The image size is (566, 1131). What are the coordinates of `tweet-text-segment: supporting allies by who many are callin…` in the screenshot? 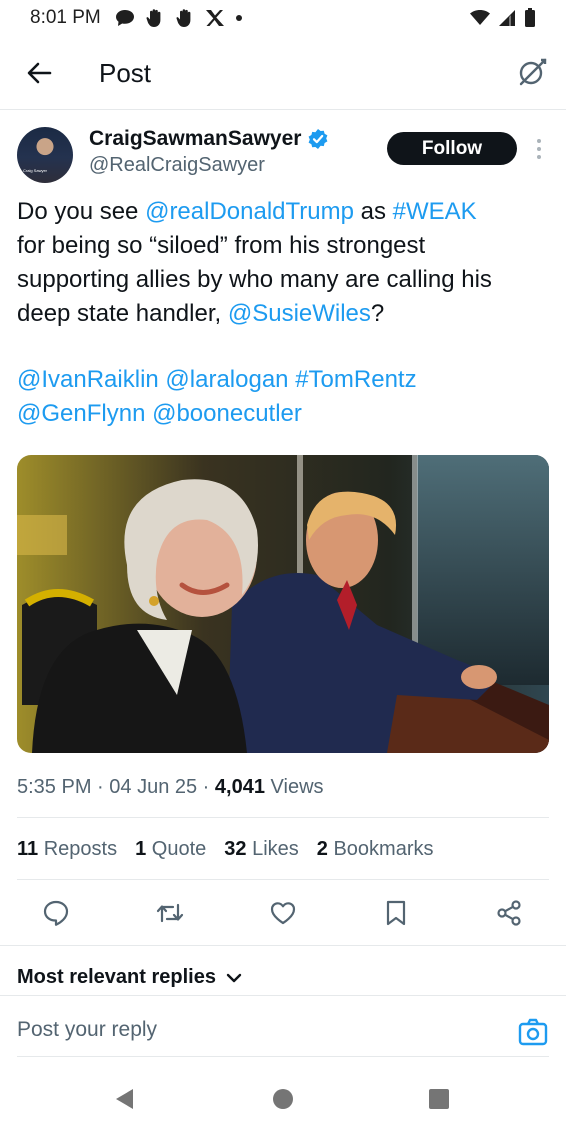 It's located at (254, 279).